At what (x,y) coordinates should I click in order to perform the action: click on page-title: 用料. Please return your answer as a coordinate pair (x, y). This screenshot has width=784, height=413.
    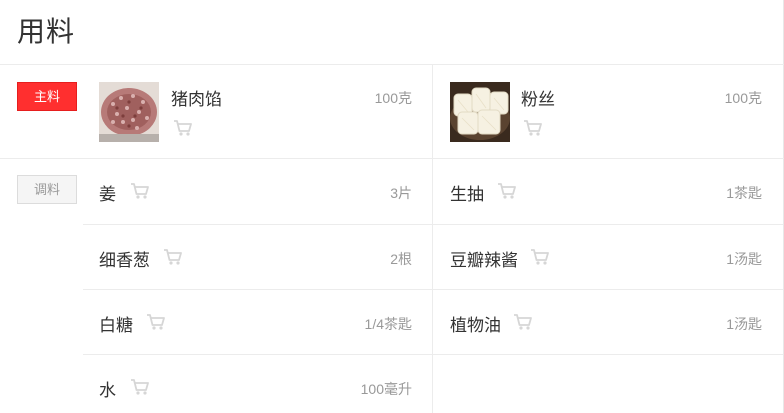
    Looking at the image, I should click on (46, 31).